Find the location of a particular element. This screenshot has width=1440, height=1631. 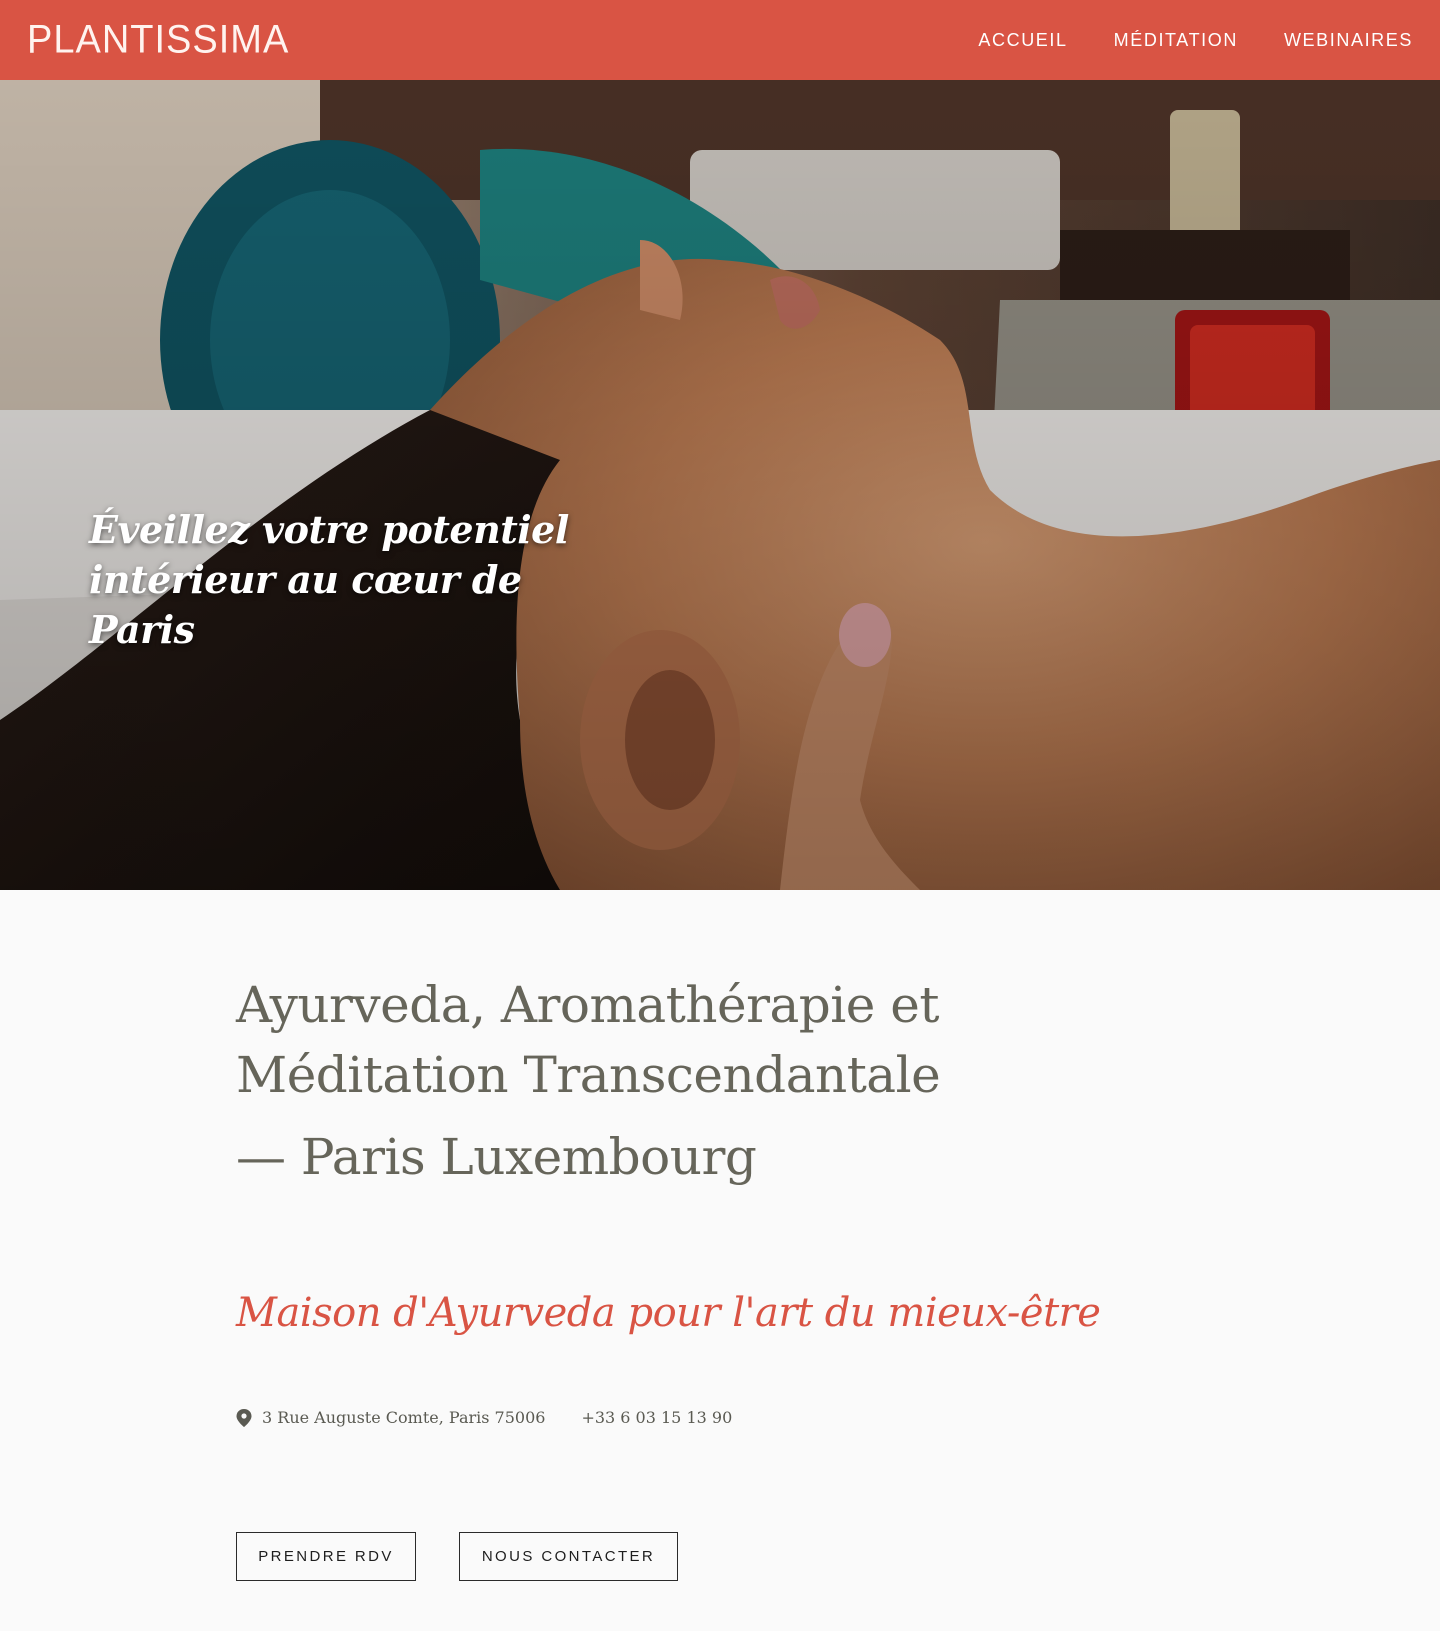

page-title-line2: Méditation Transcendantale is located at coordinates (588, 1075).